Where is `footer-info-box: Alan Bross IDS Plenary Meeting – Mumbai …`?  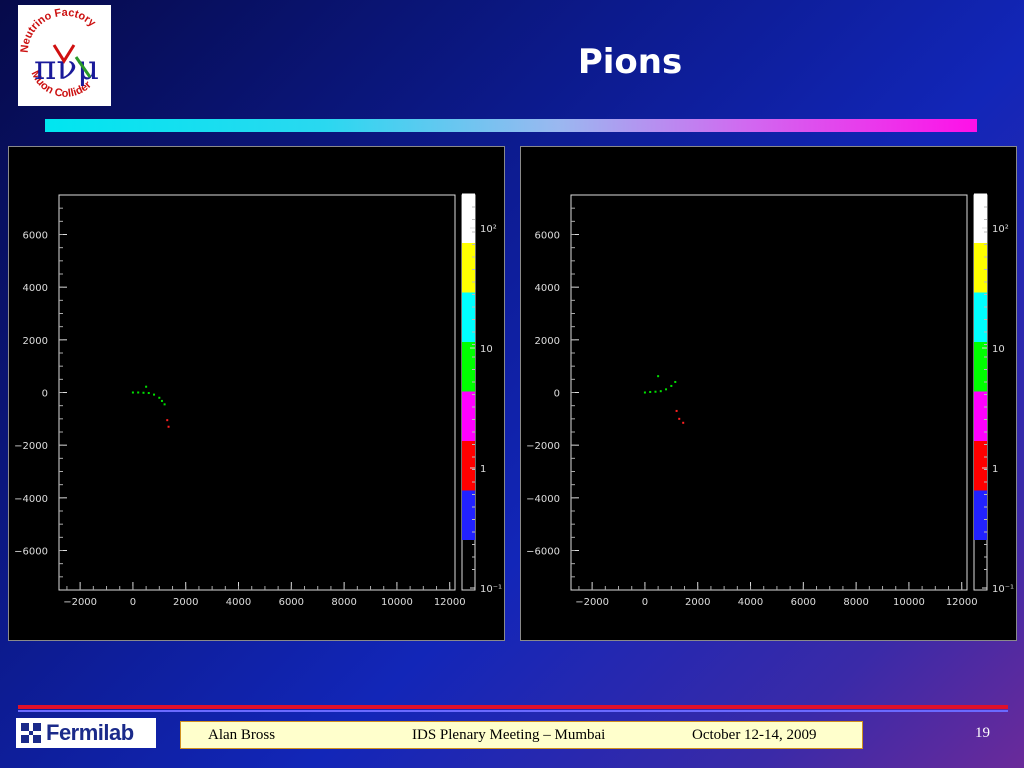
footer-info-box: Alan Bross IDS Plenary Meeting – Mumbai … is located at coordinates (521, 735).